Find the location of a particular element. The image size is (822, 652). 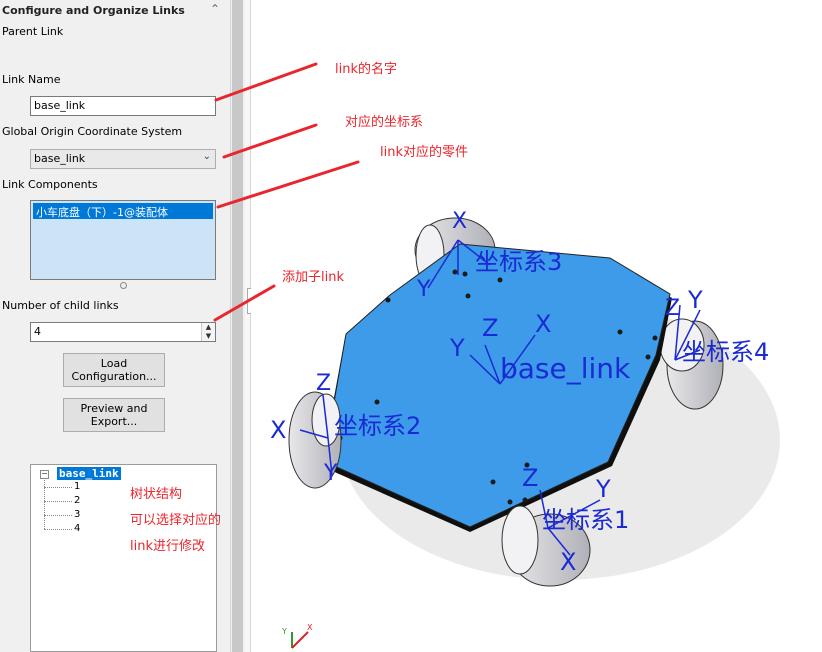

cs4-axis-y: Y is located at coordinates (695, 300).